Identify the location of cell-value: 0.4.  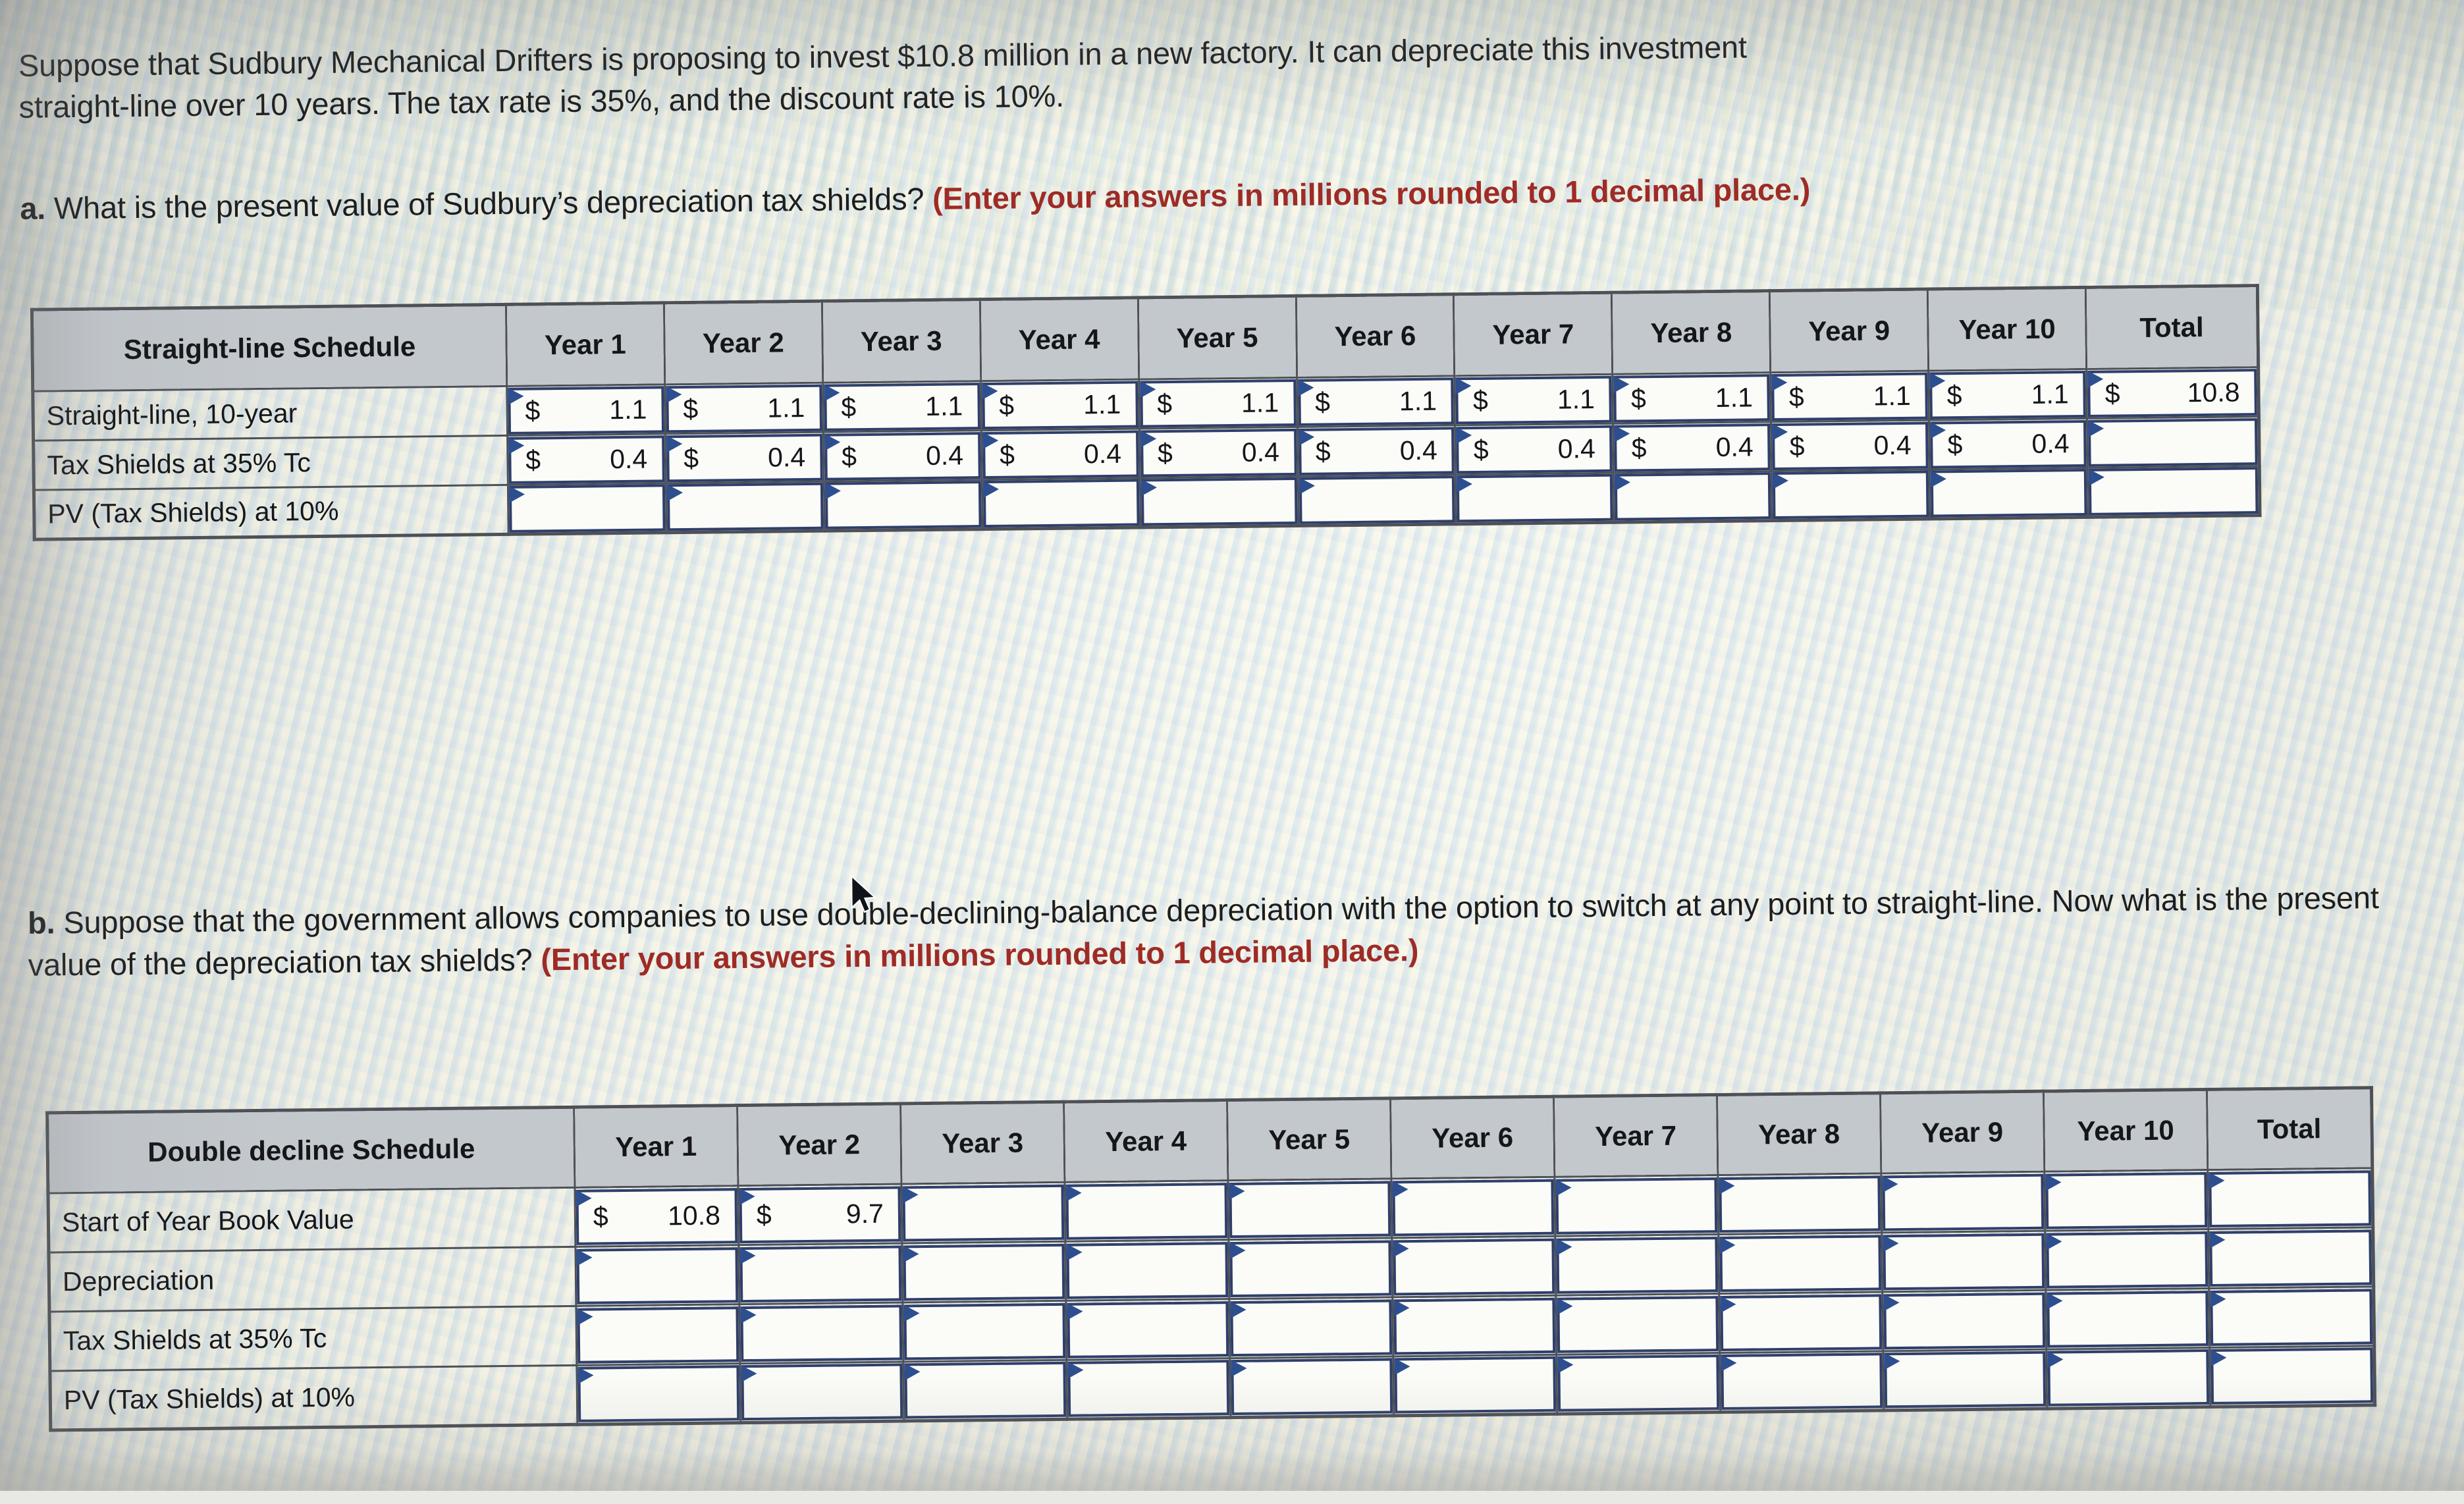
(1110, 454).